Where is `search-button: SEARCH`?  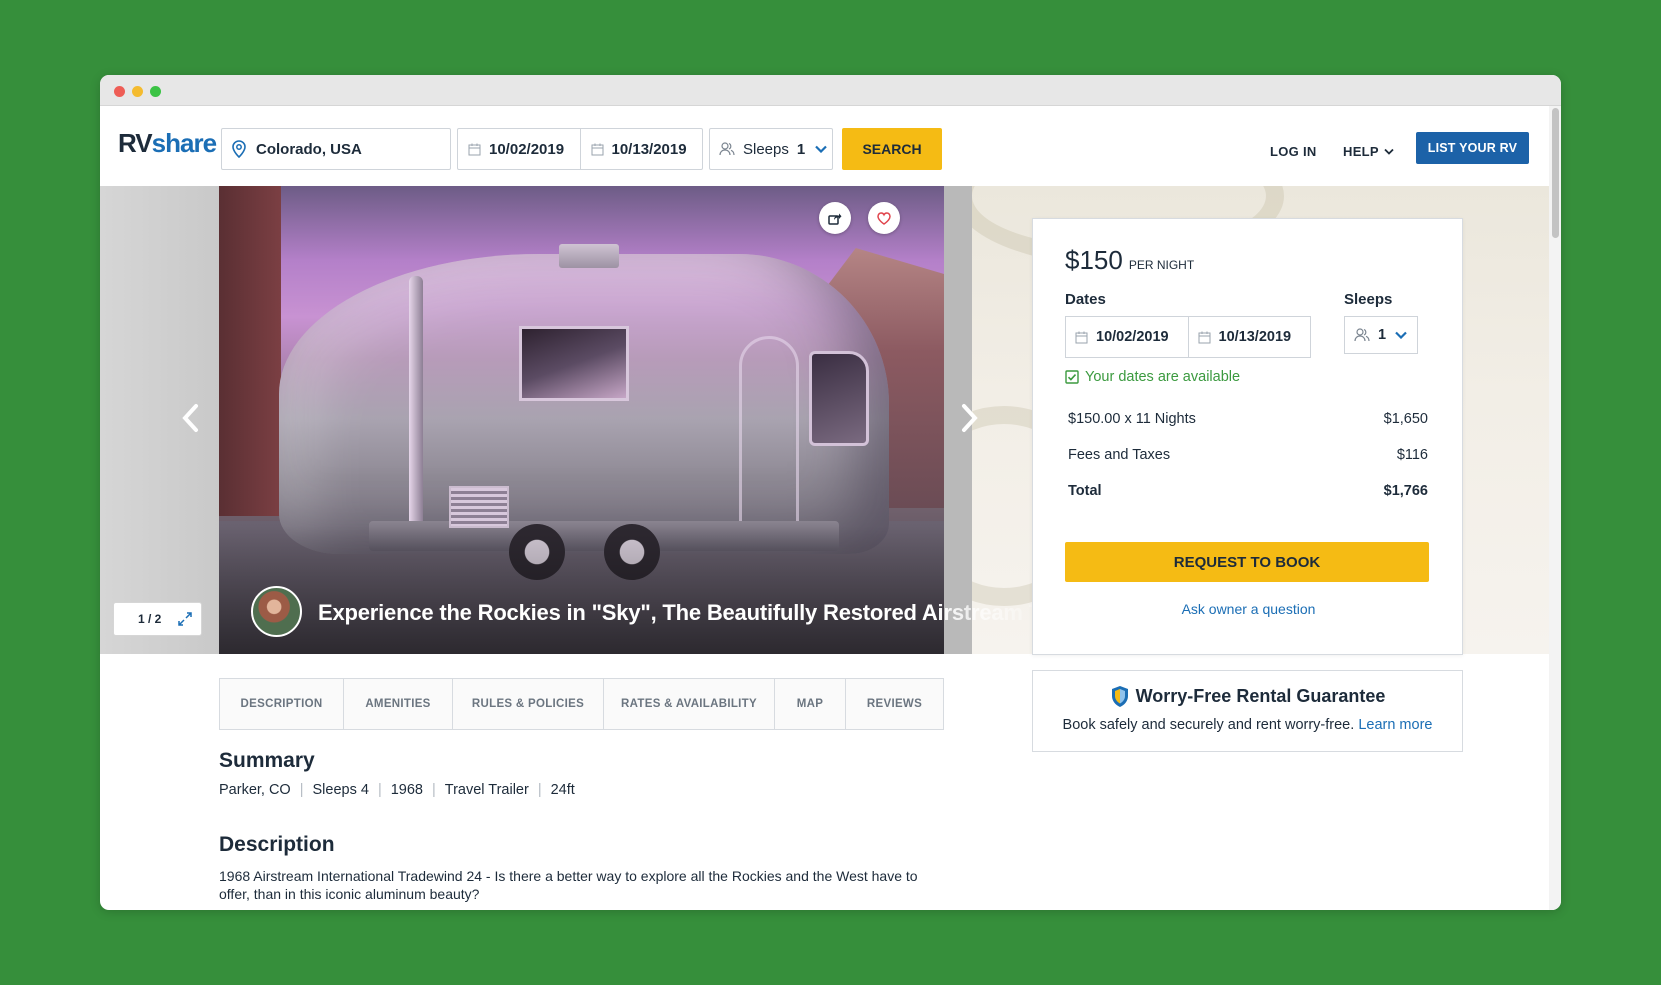
search-button: SEARCH is located at coordinates (892, 149).